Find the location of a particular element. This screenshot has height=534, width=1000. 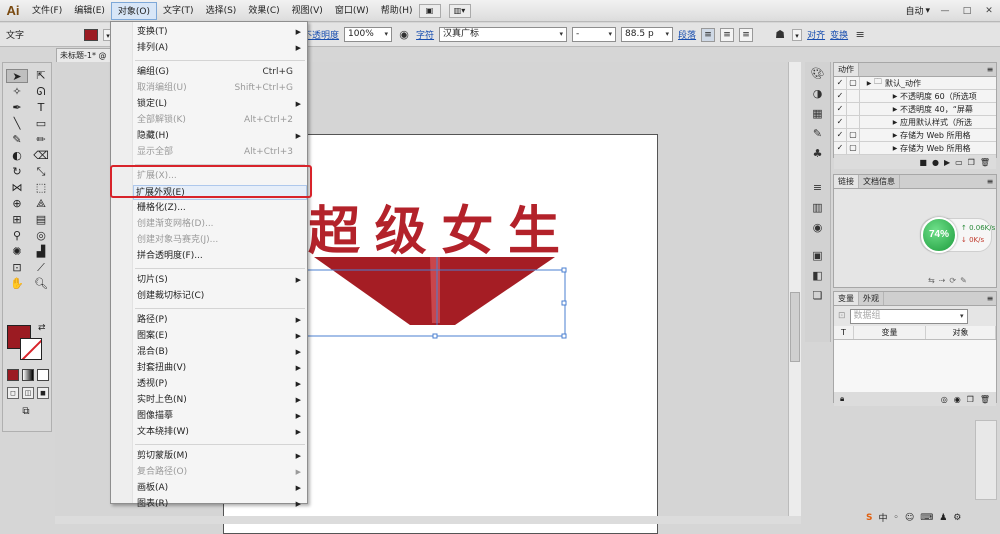

align-left-button: ≡ is located at coordinates (708, 34).